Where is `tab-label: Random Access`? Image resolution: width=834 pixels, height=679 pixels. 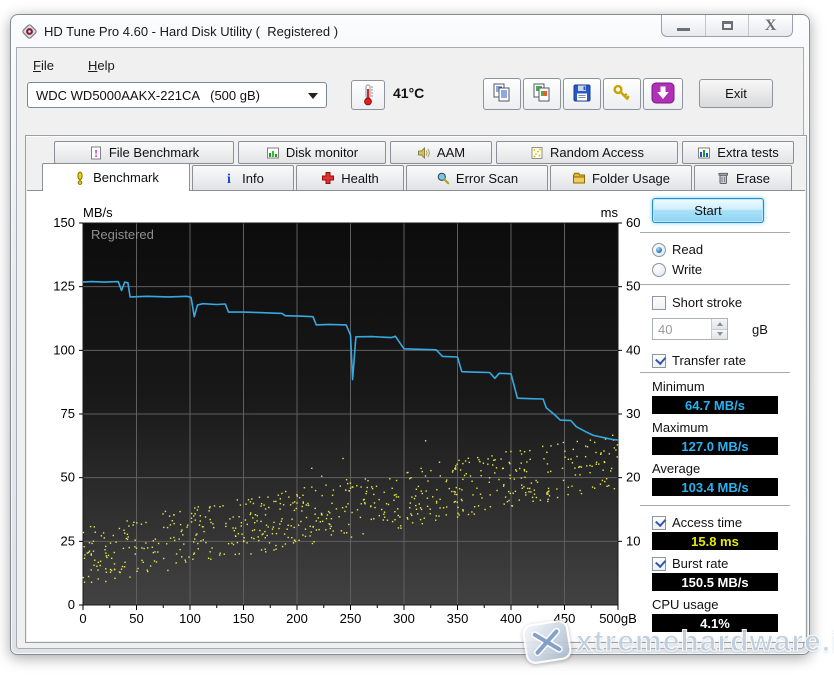
tab-label: Random Access is located at coordinates (597, 152).